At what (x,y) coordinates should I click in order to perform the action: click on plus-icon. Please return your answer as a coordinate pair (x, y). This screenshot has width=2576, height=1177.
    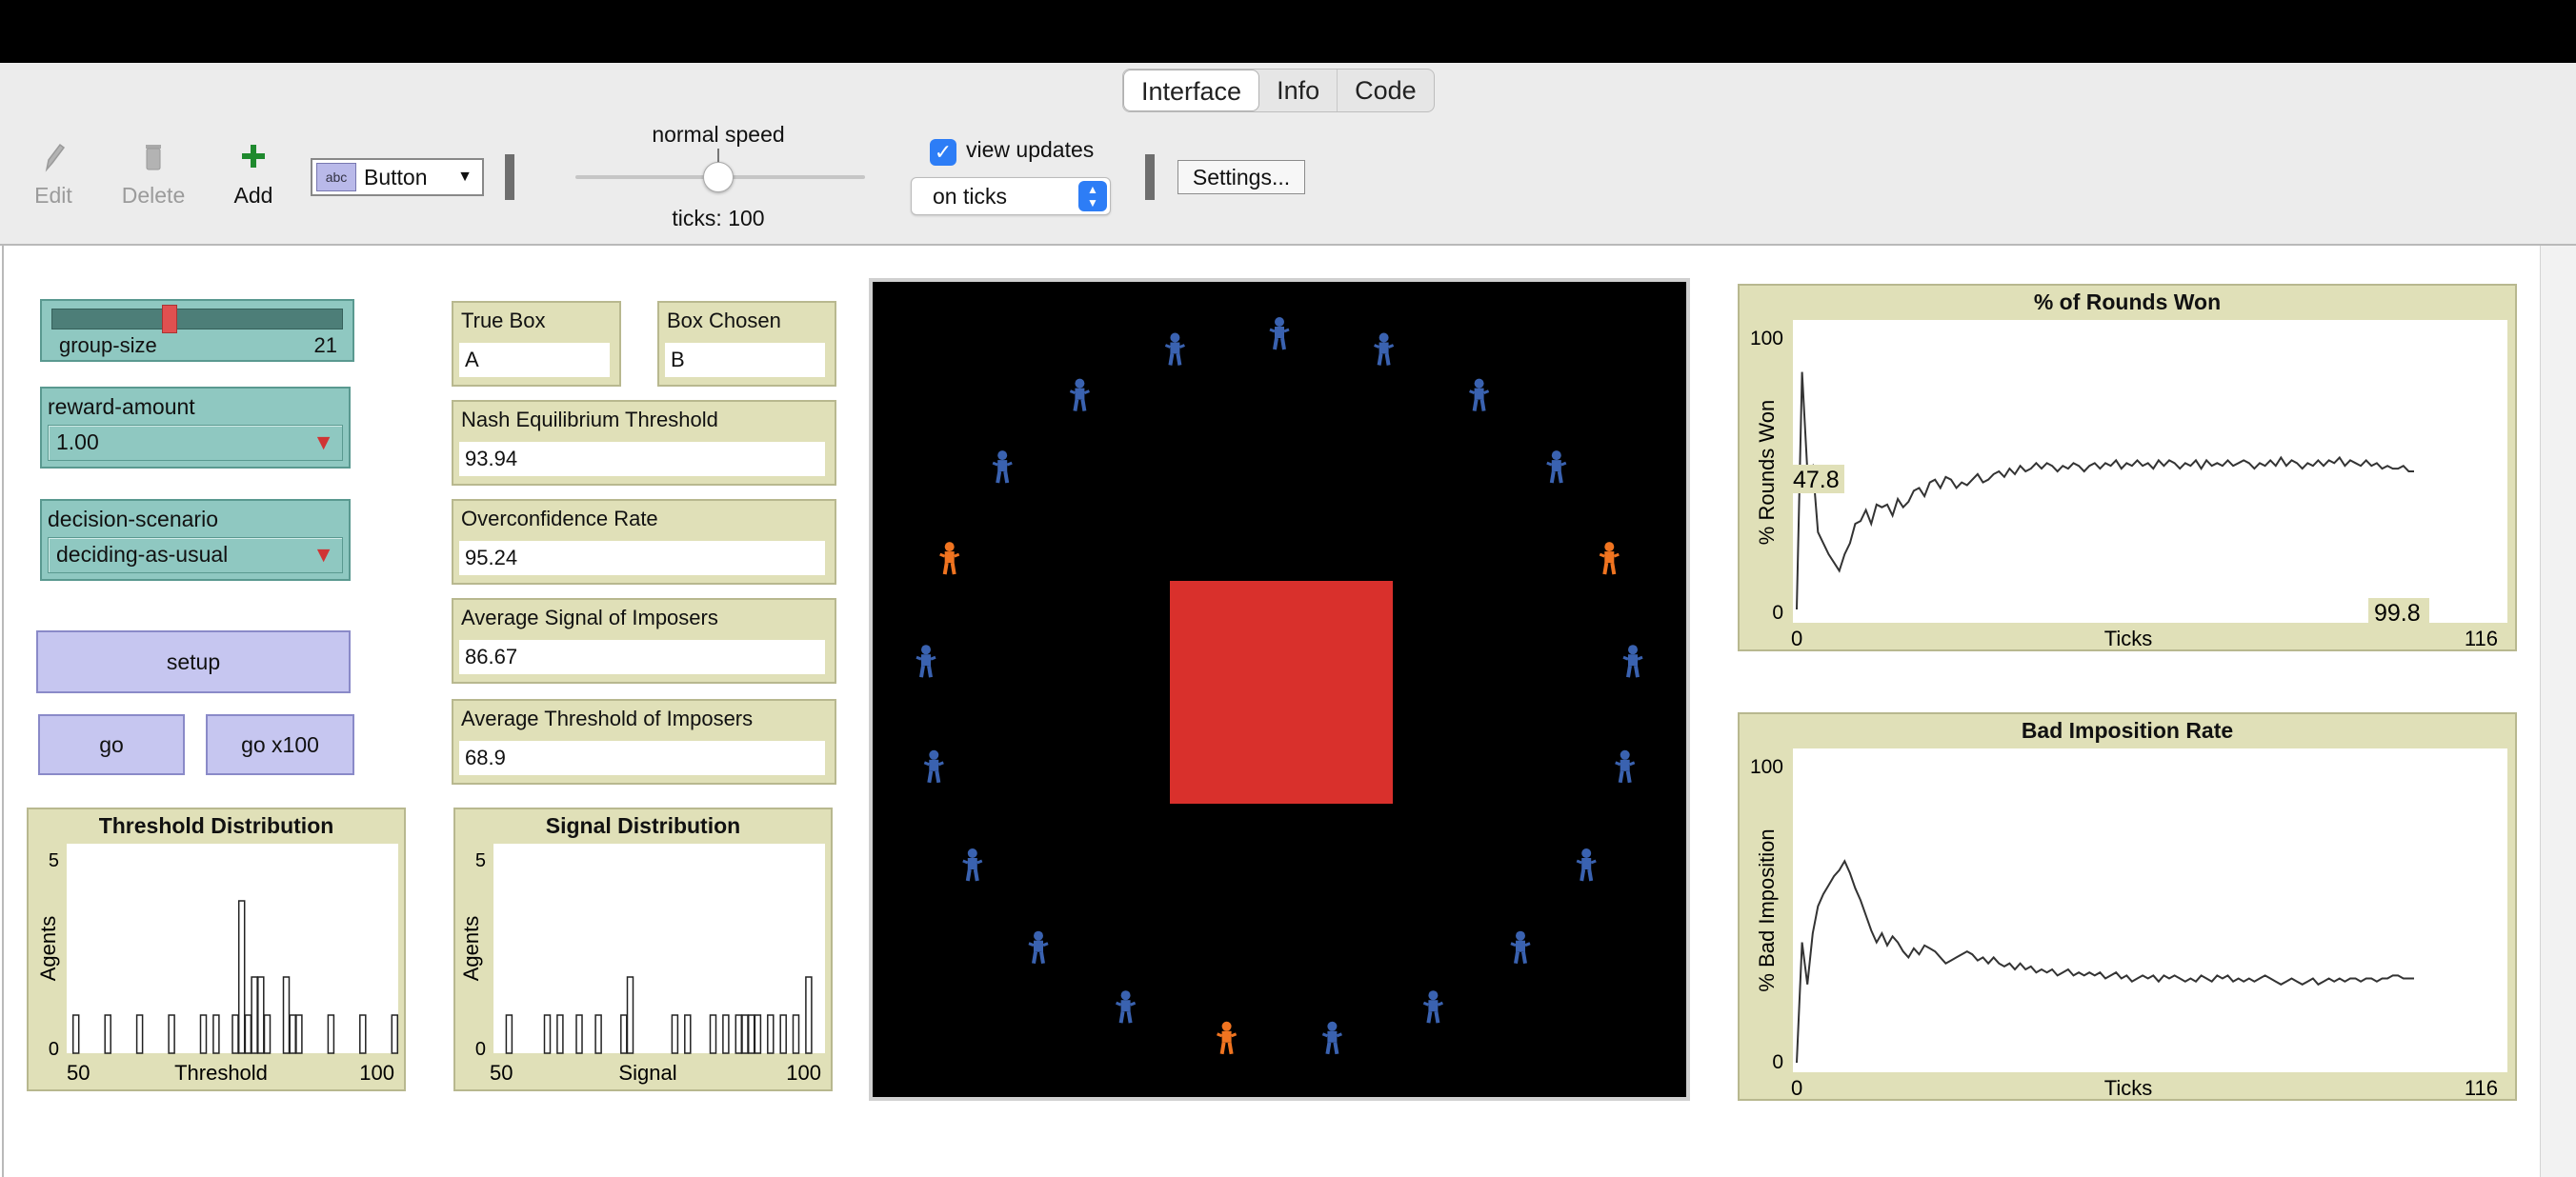
    Looking at the image, I should click on (254, 156).